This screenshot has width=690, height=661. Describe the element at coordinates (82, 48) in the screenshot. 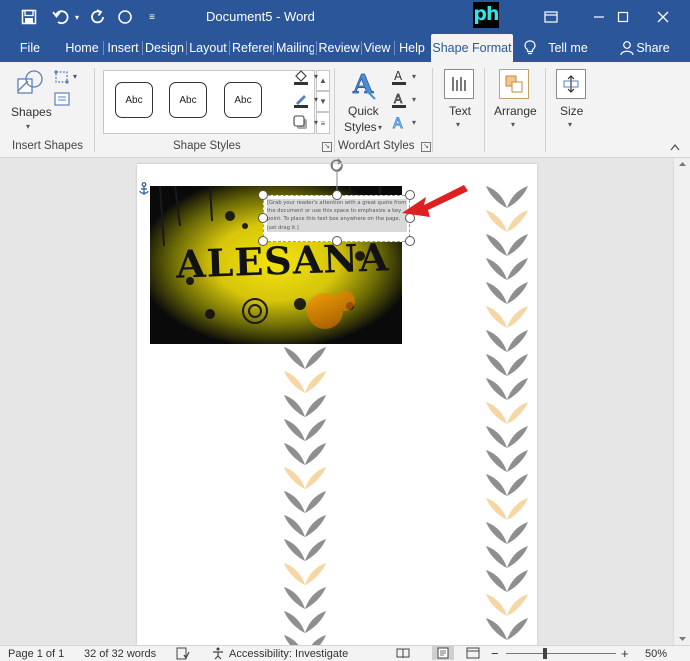

I see `tab-home: Home` at that location.